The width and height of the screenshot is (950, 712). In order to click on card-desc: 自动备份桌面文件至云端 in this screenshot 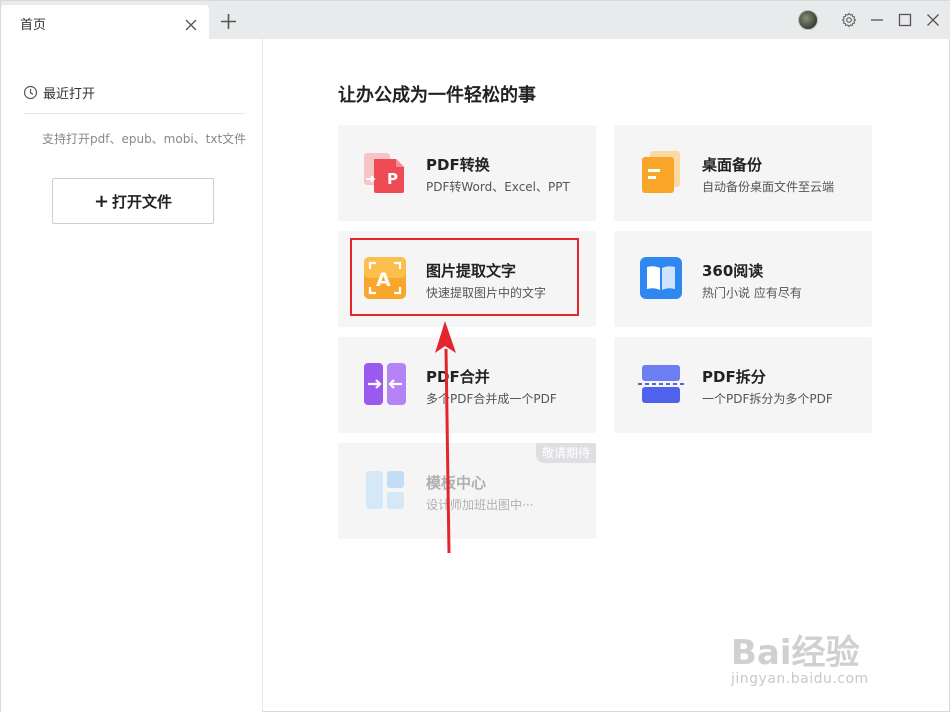, I will do `click(768, 187)`.